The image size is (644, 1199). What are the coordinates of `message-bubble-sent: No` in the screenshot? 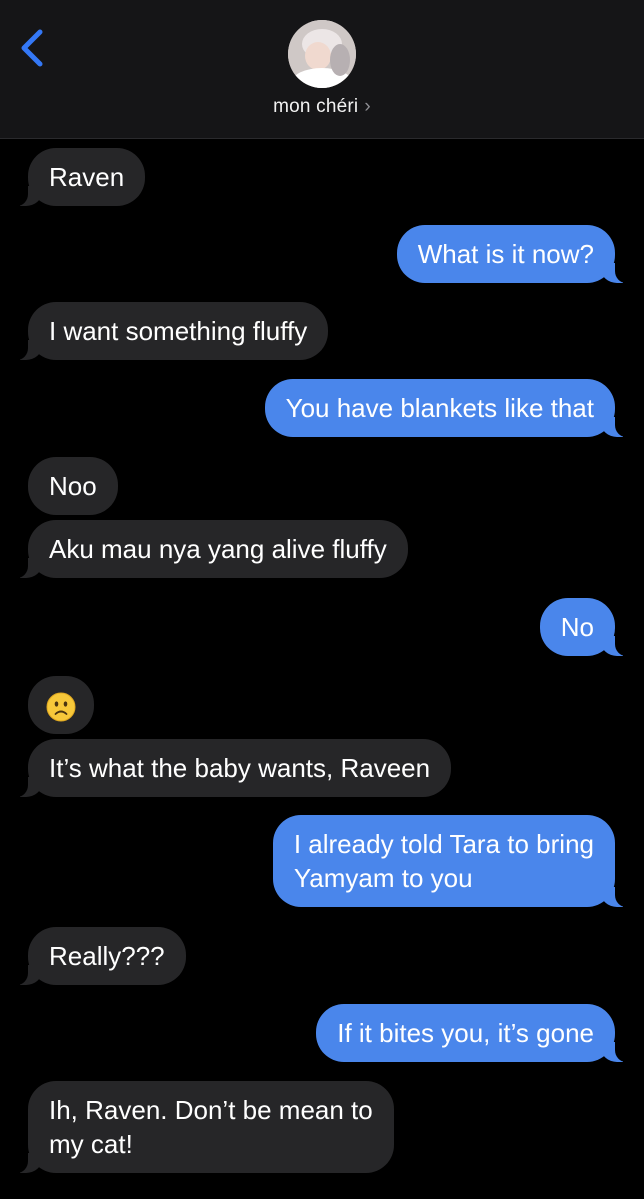 It's located at (583, 627).